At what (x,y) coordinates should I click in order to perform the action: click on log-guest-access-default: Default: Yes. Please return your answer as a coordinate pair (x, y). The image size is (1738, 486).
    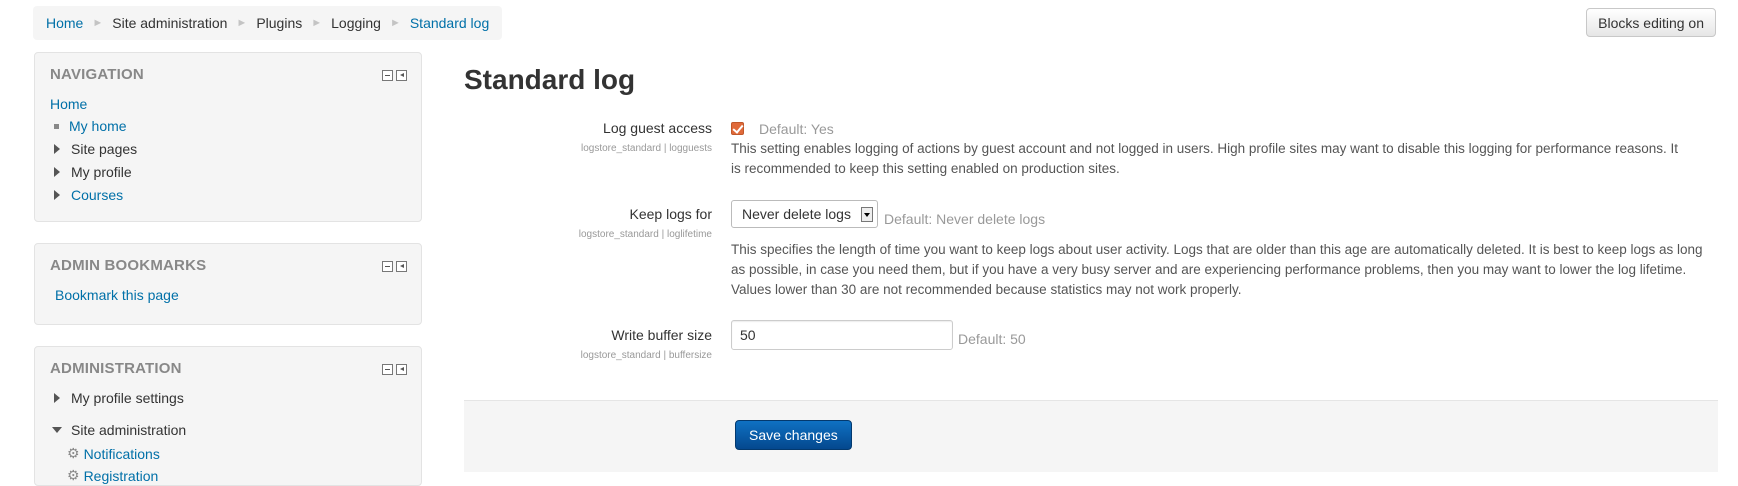
    Looking at the image, I should click on (796, 129).